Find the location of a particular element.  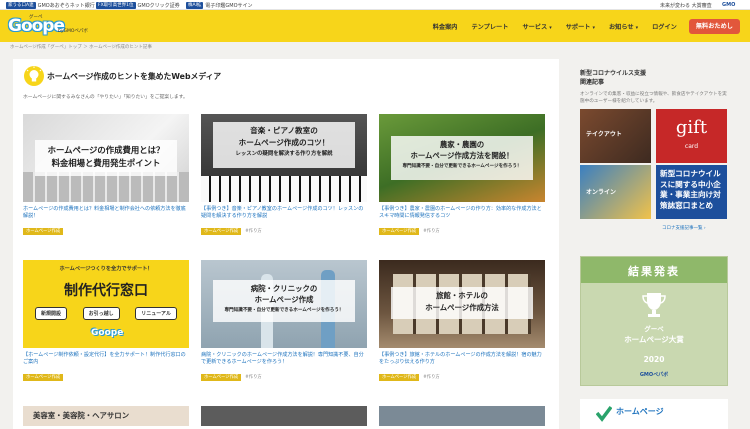

award-banner: 結果発表 グーペ ホームページ大賞 2020 GMOペパボ is located at coordinates (654, 321).